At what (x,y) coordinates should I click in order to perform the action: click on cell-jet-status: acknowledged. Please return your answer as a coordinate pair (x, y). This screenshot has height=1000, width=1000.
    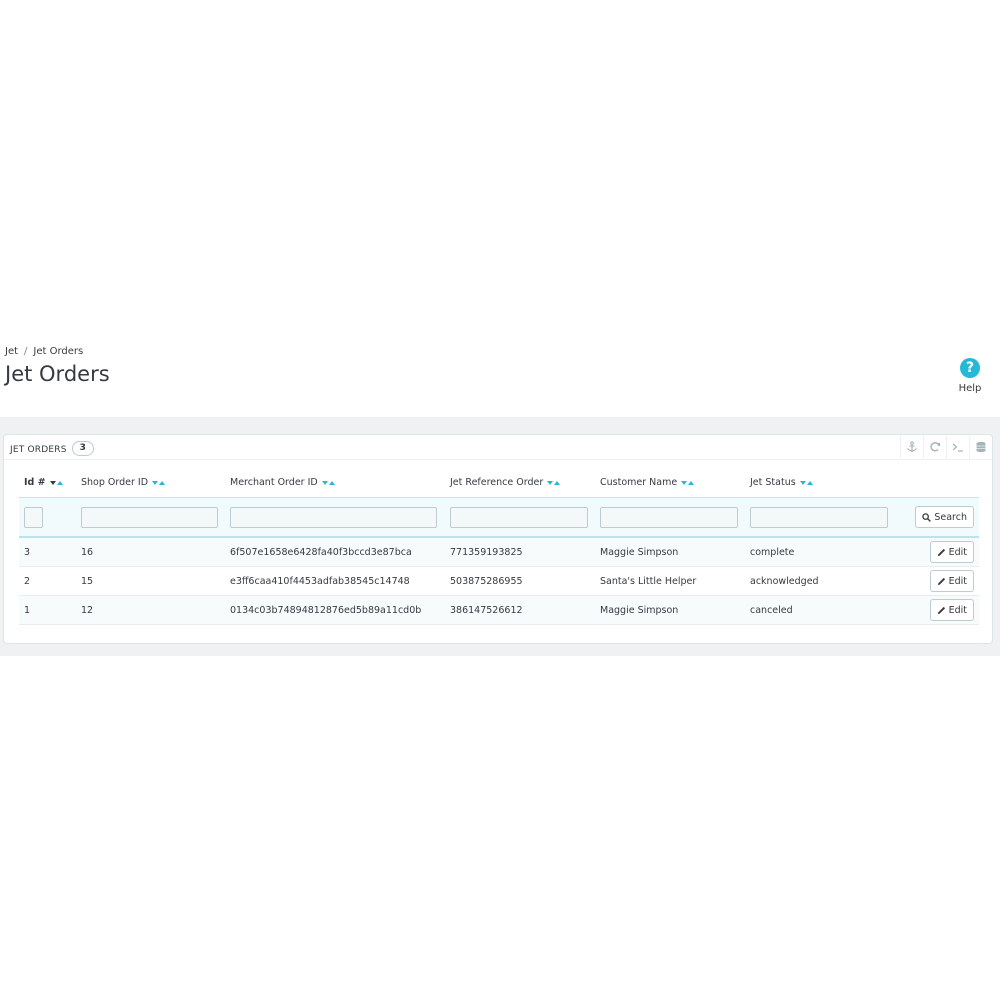
    Looking at the image, I should click on (820, 581).